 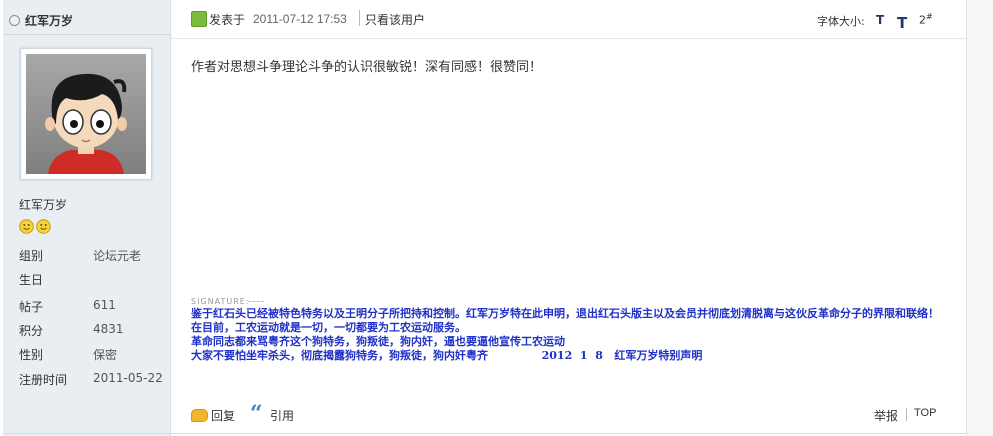 I want to click on signature-line: 革命同志都来骂粤齐这个狗特务，狗叛徒，狗内奸，逼也要逼他宣传工农运动, so click(x=378, y=341).